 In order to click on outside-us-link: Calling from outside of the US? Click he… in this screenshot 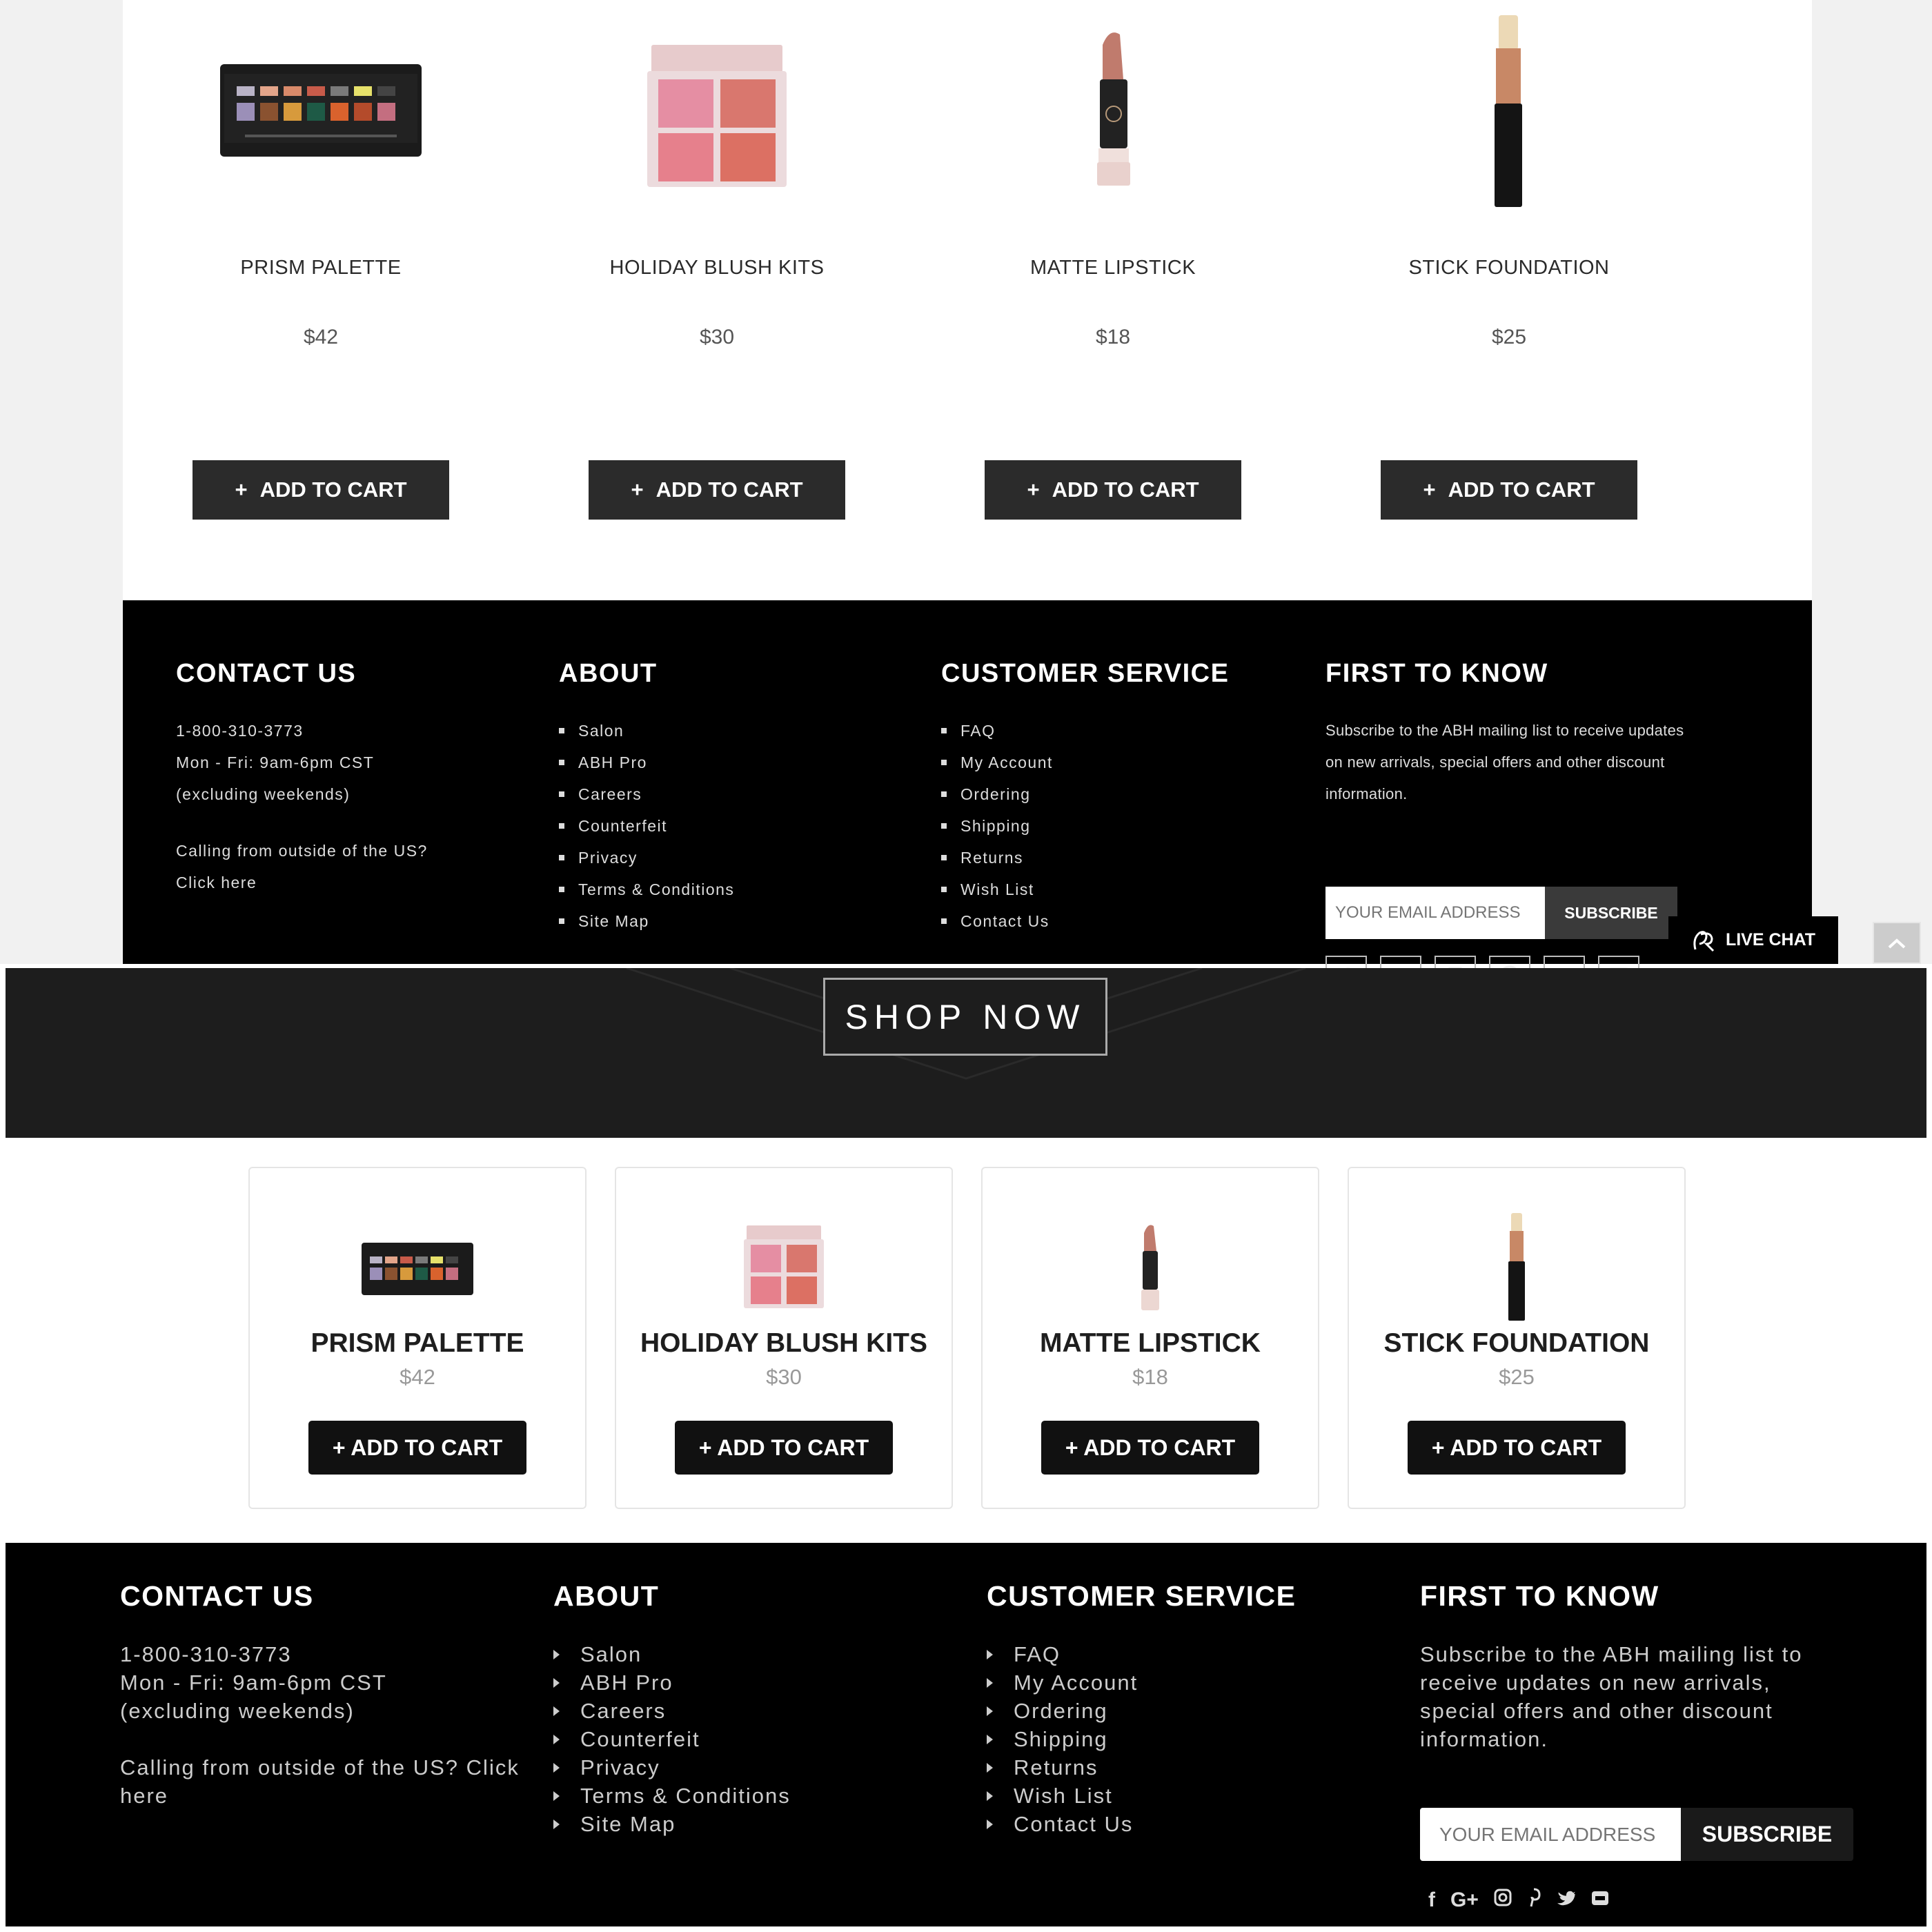, I will do `click(323, 1781)`.